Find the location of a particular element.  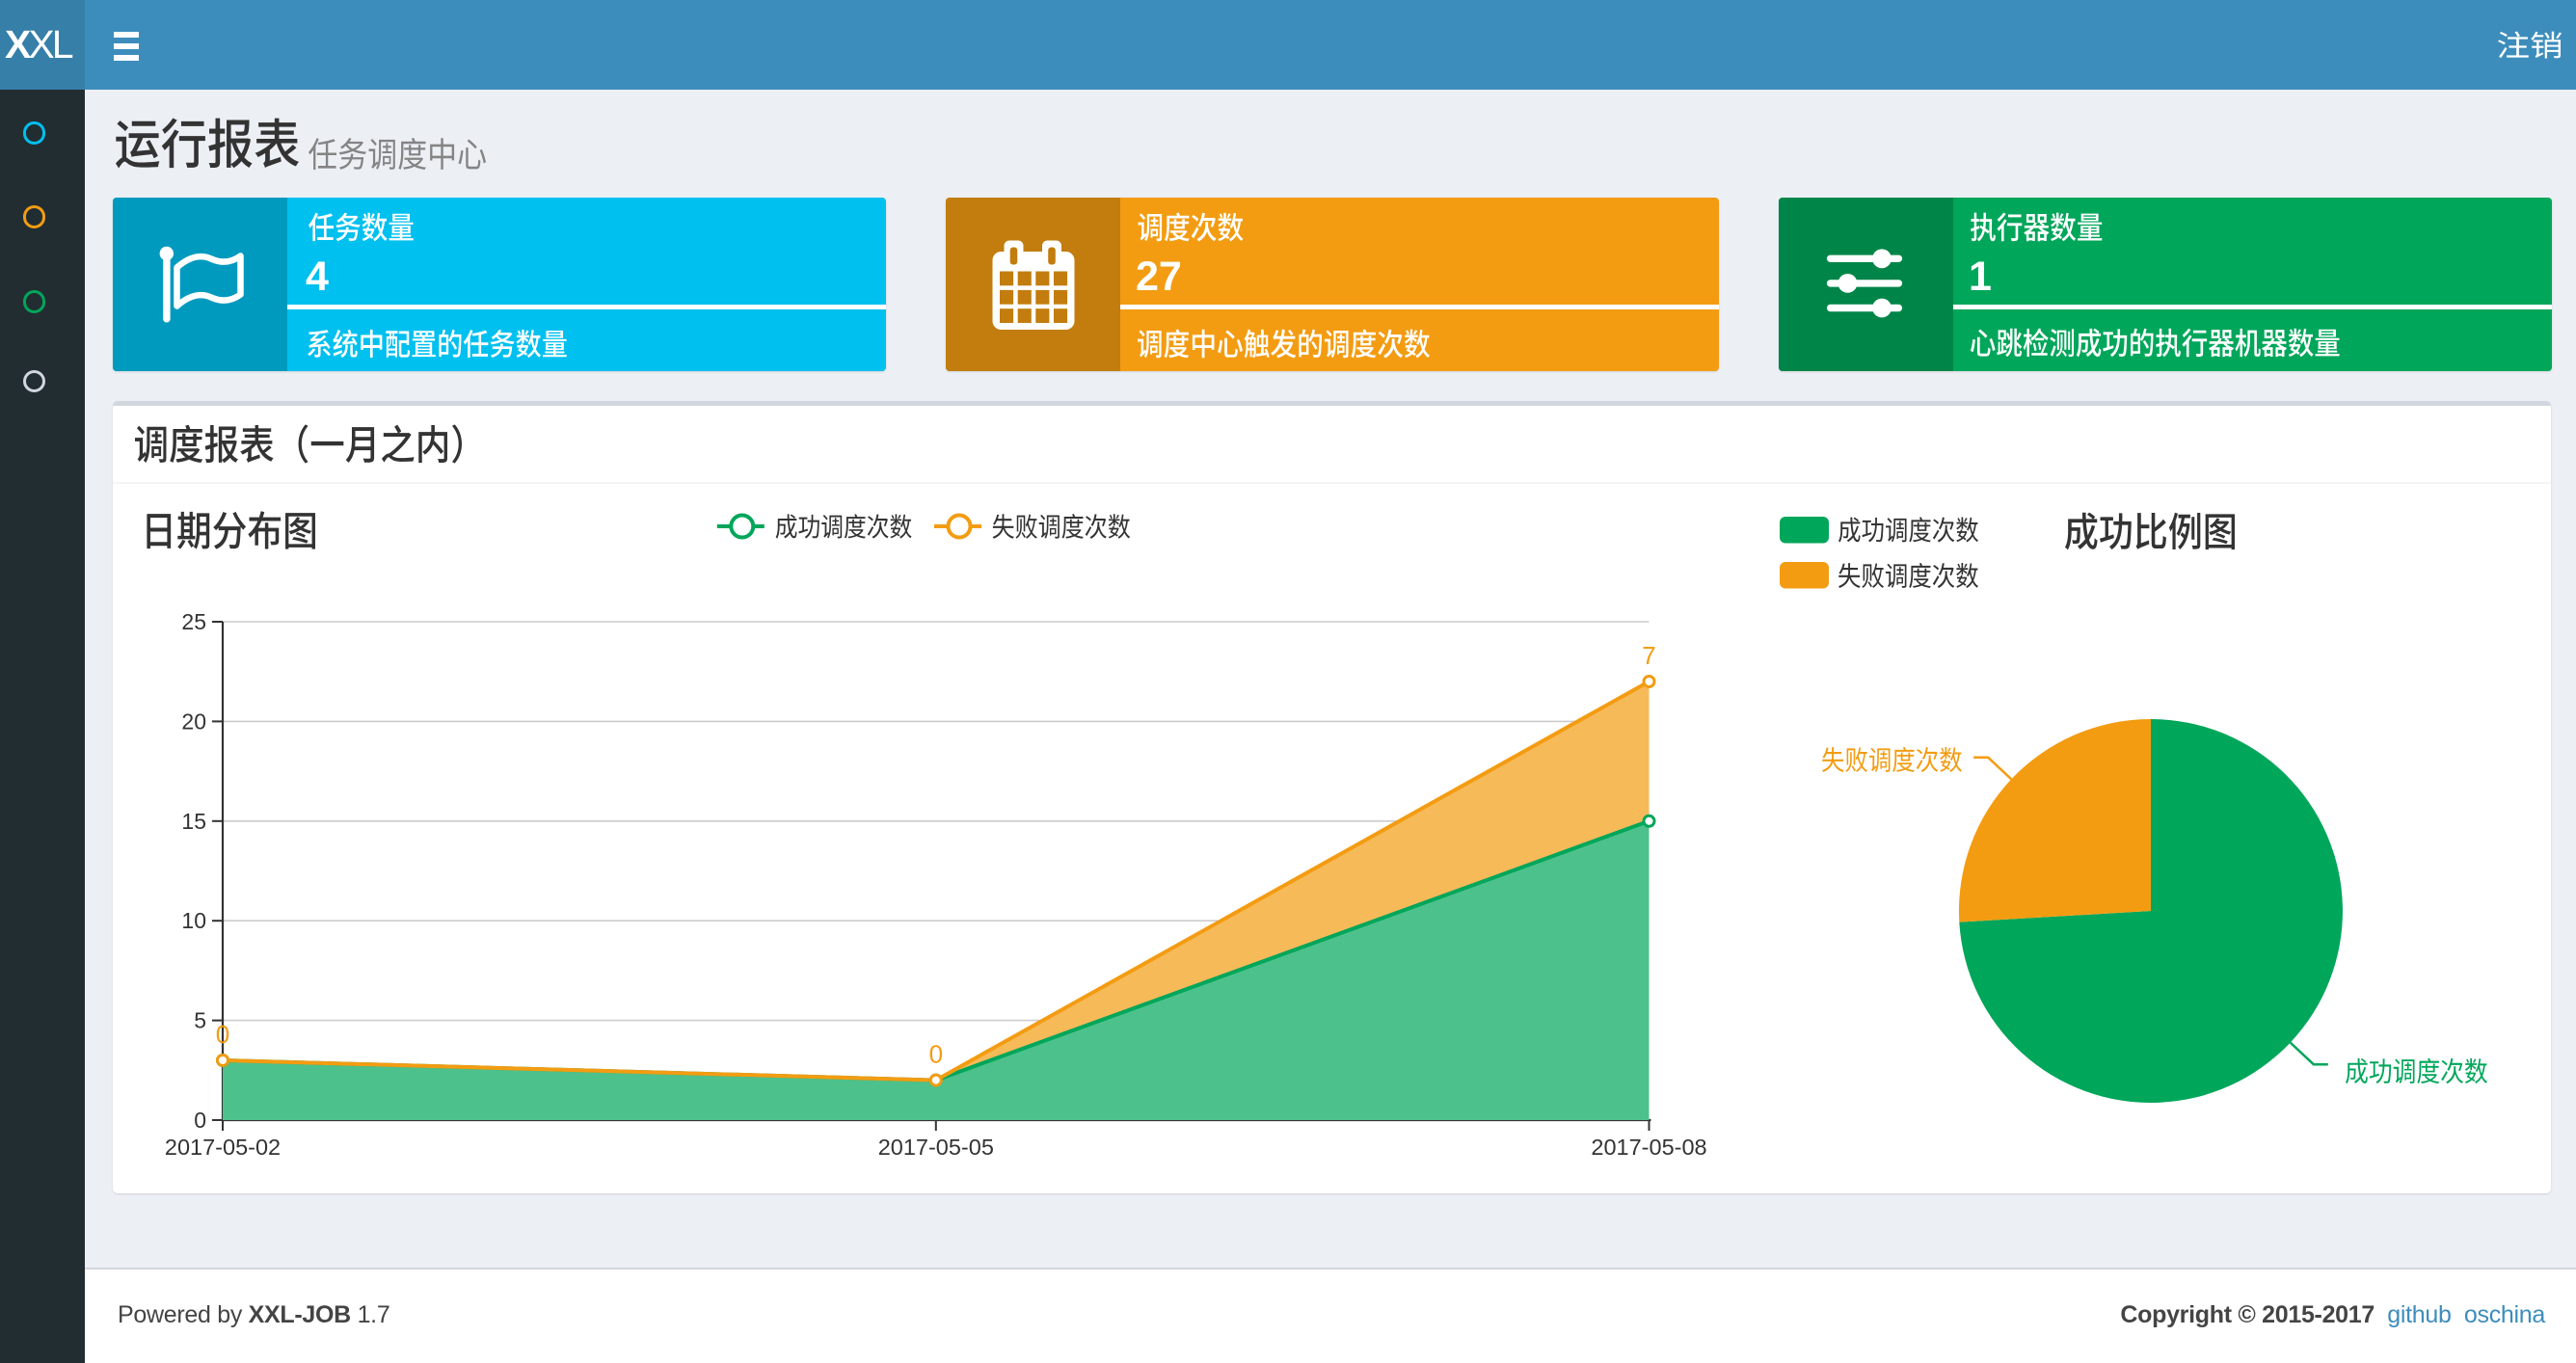

svg-text: 20 is located at coordinates (193, 721).